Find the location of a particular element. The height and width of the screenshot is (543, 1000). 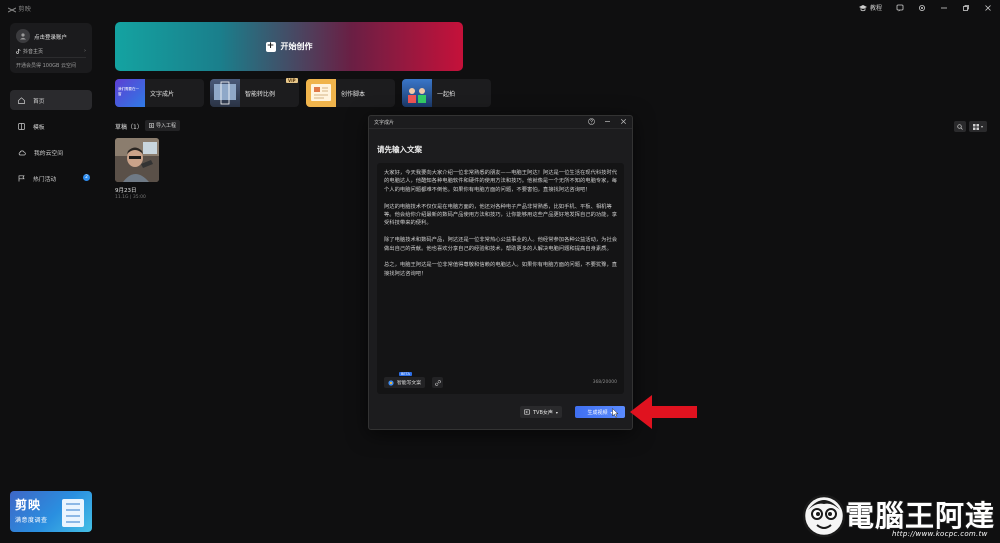

view-toggle-button: ▾ is located at coordinates (978, 126).